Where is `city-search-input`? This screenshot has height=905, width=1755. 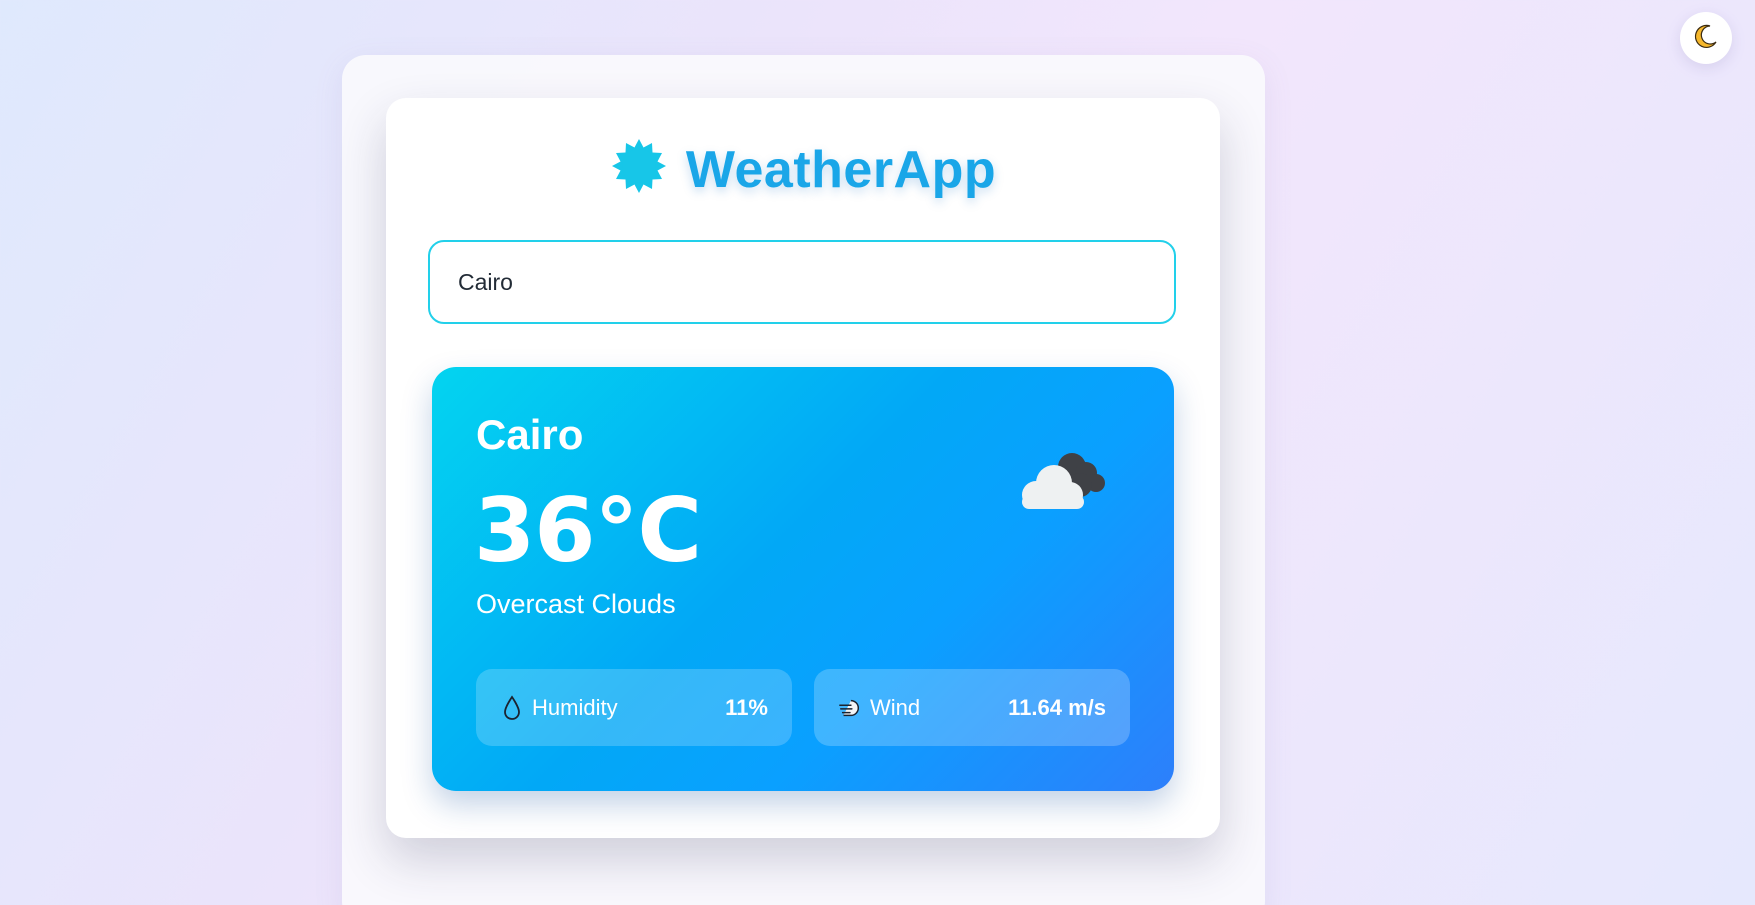 city-search-input is located at coordinates (802, 282).